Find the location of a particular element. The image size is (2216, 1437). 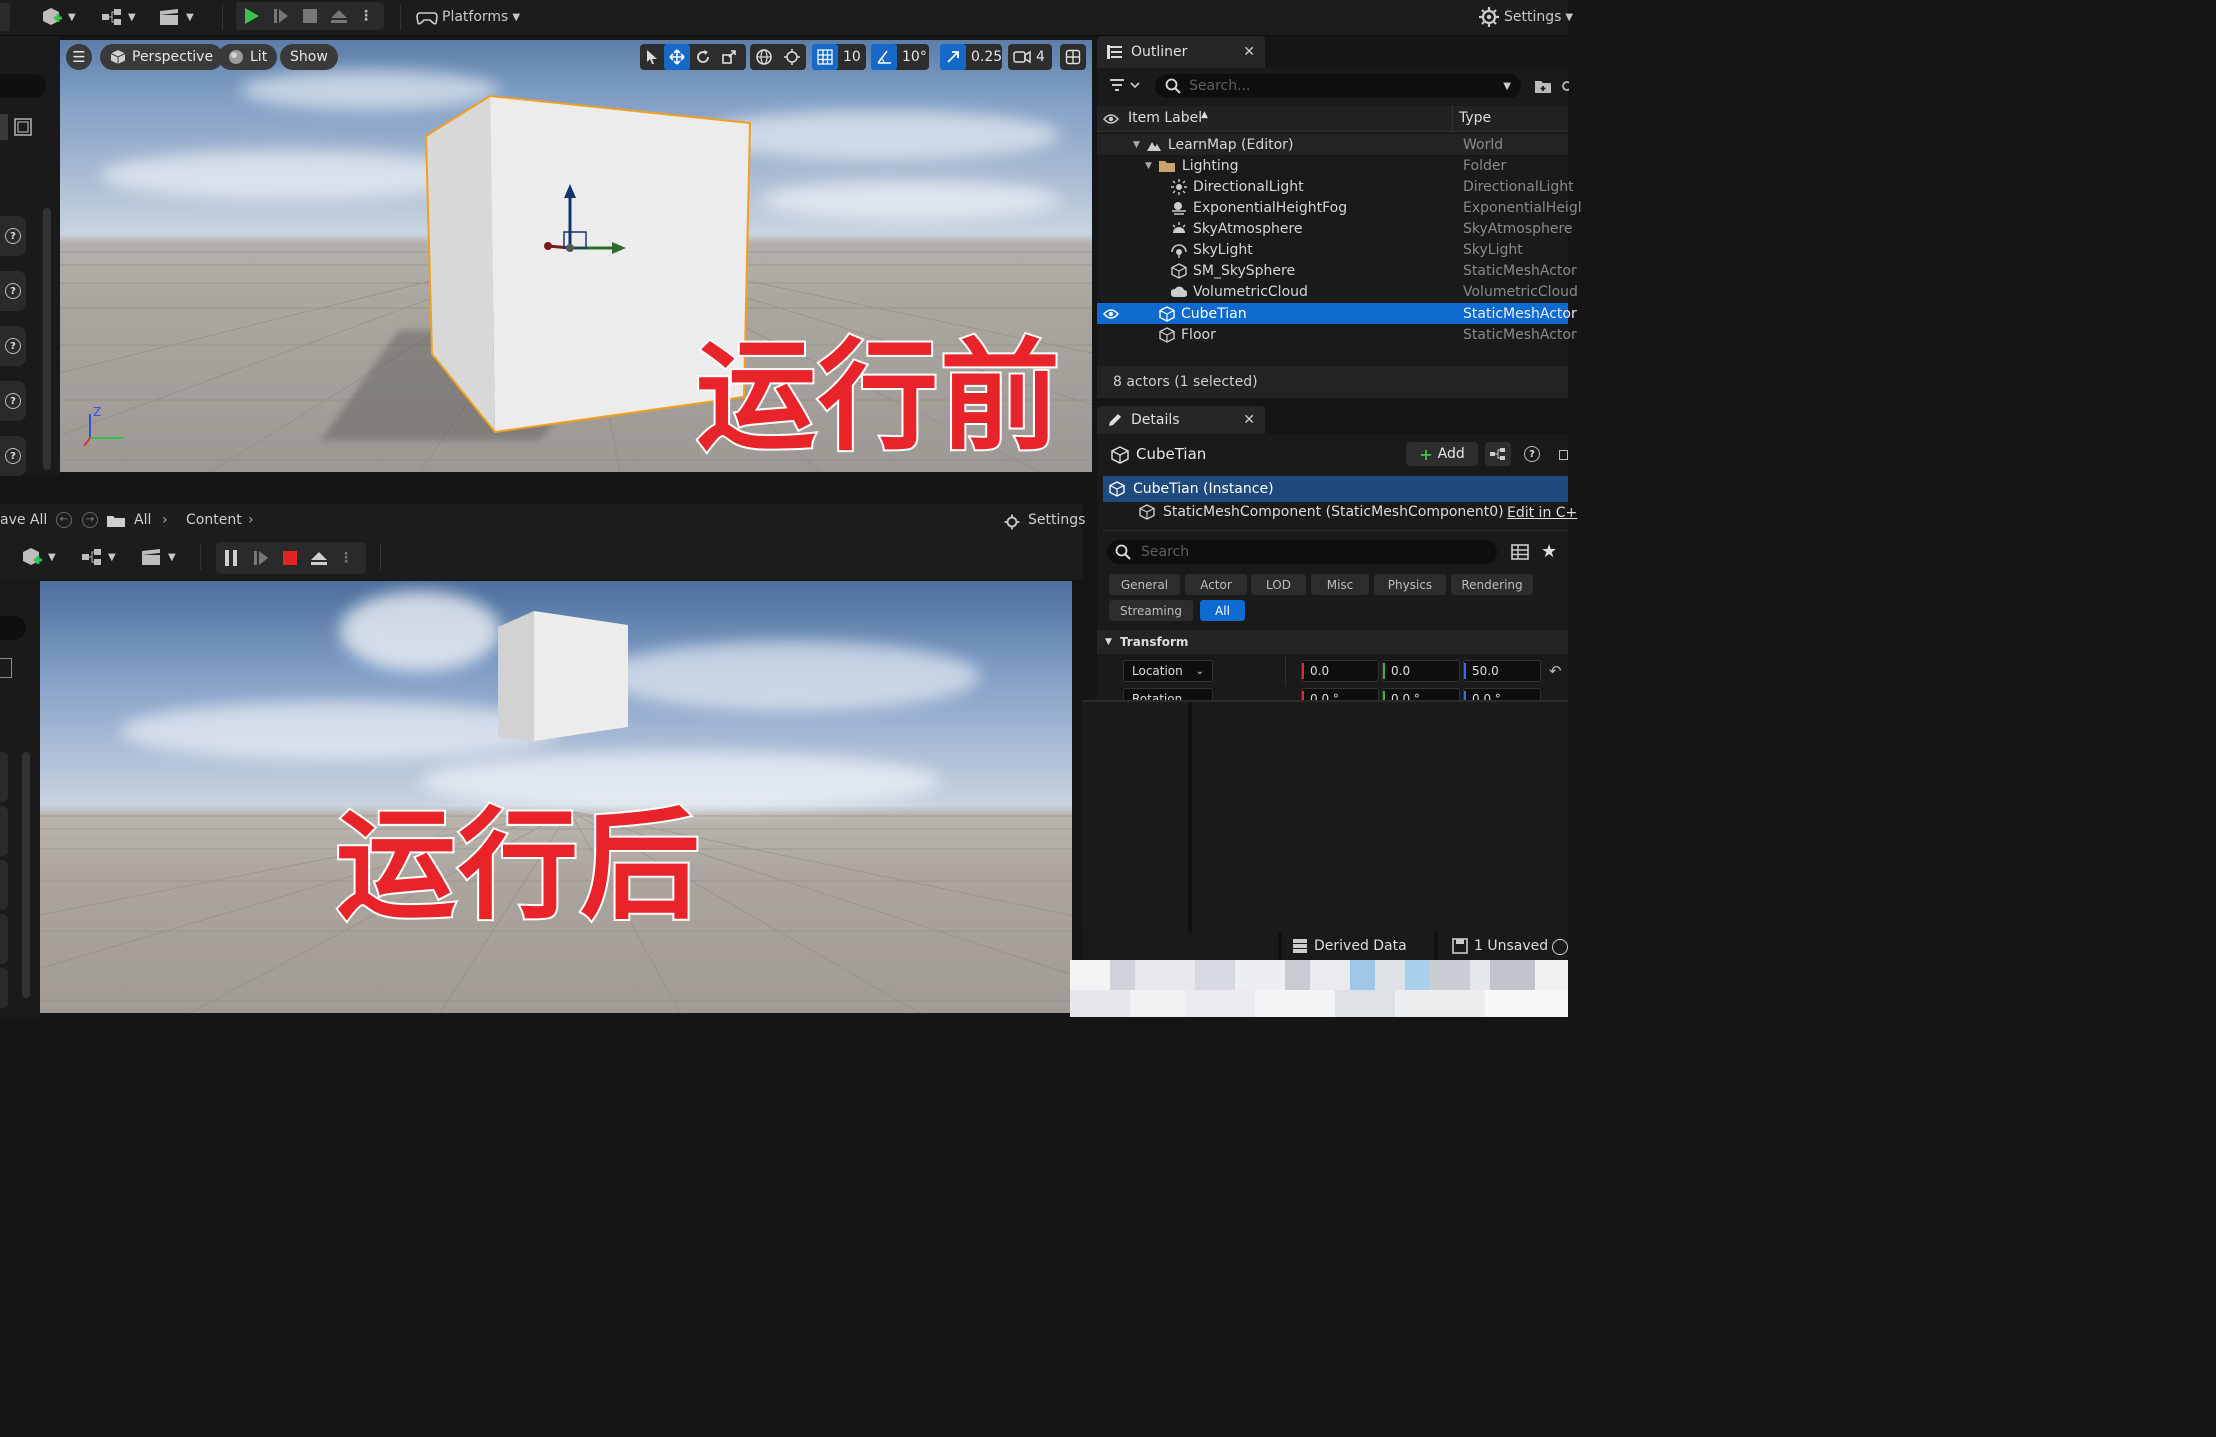

scale-snap-value: 0.25 is located at coordinates (986, 57).